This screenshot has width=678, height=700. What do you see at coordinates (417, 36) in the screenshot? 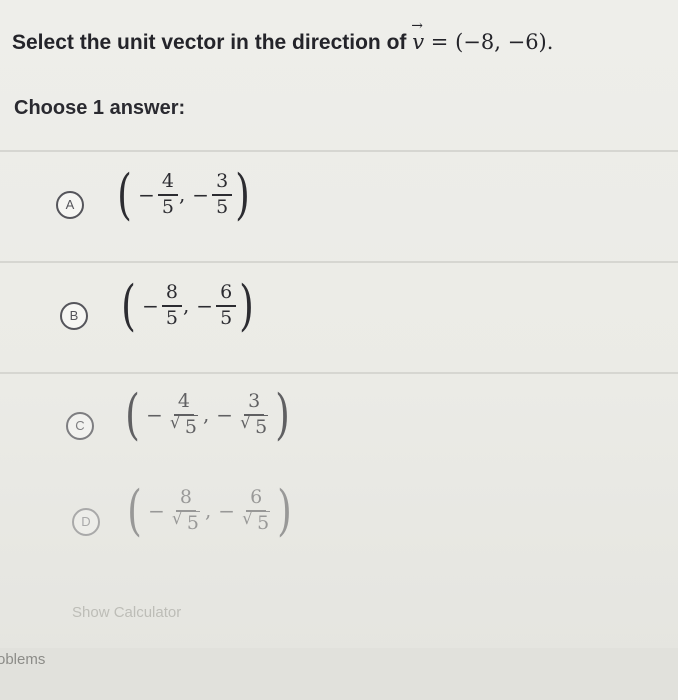
I see `vector-symbol: v` at bounding box center [417, 36].